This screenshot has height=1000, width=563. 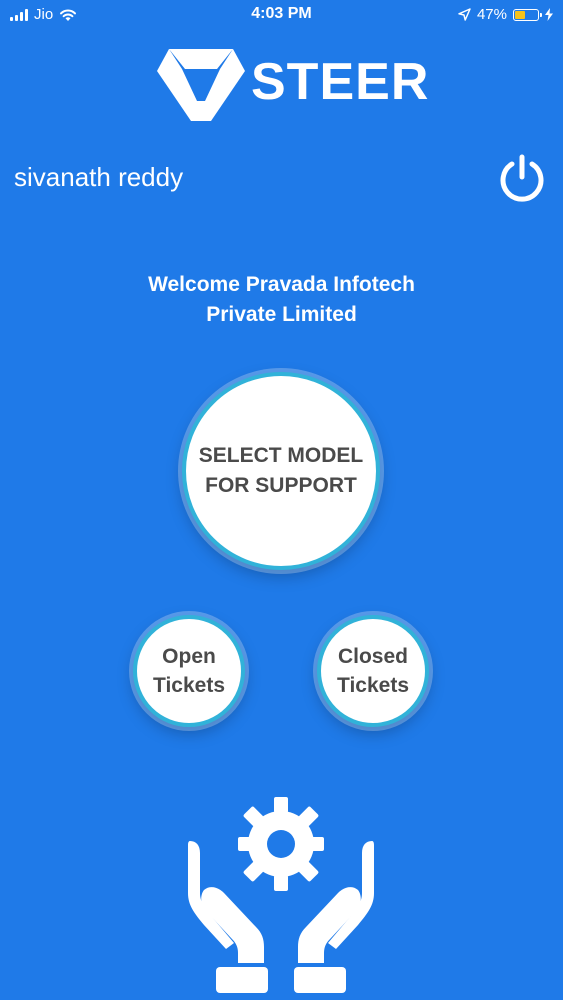 I want to click on closed-tickets-button: Closed Tickets, so click(x=373, y=671).